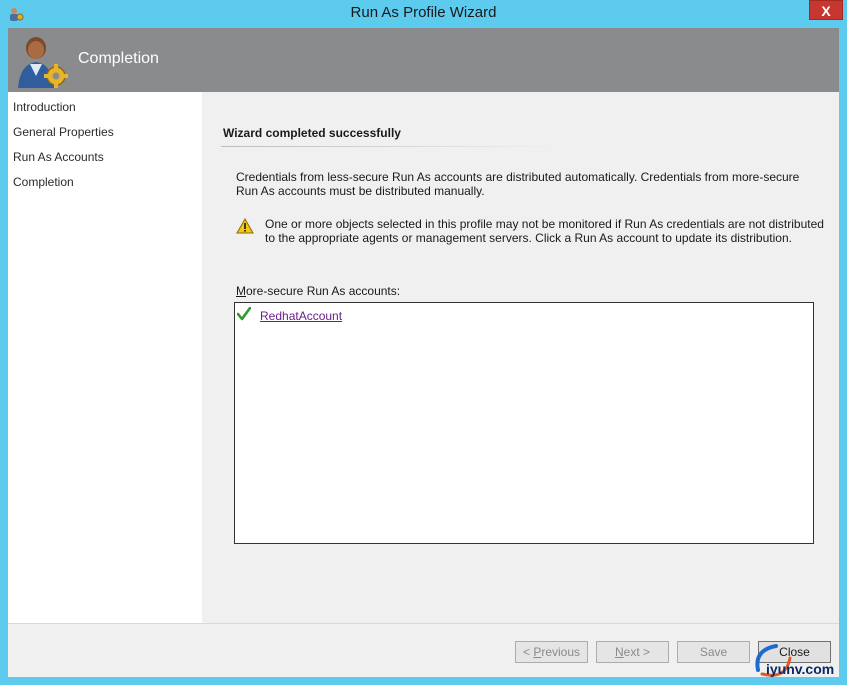 The width and height of the screenshot is (847, 685). Describe the element at coordinates (524, 315) in the screenshot. I see `list-item: RedhatAccount` at that location.